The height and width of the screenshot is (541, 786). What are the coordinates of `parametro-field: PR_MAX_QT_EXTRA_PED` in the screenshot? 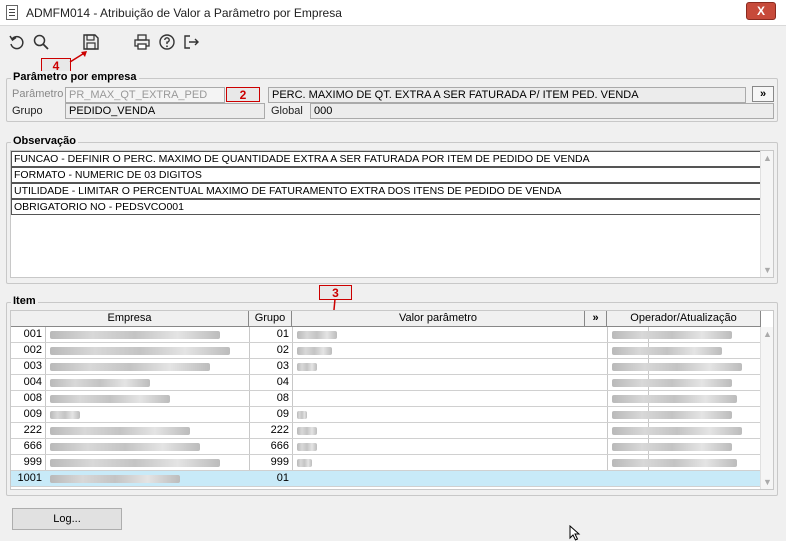 It's located at (145, 95).